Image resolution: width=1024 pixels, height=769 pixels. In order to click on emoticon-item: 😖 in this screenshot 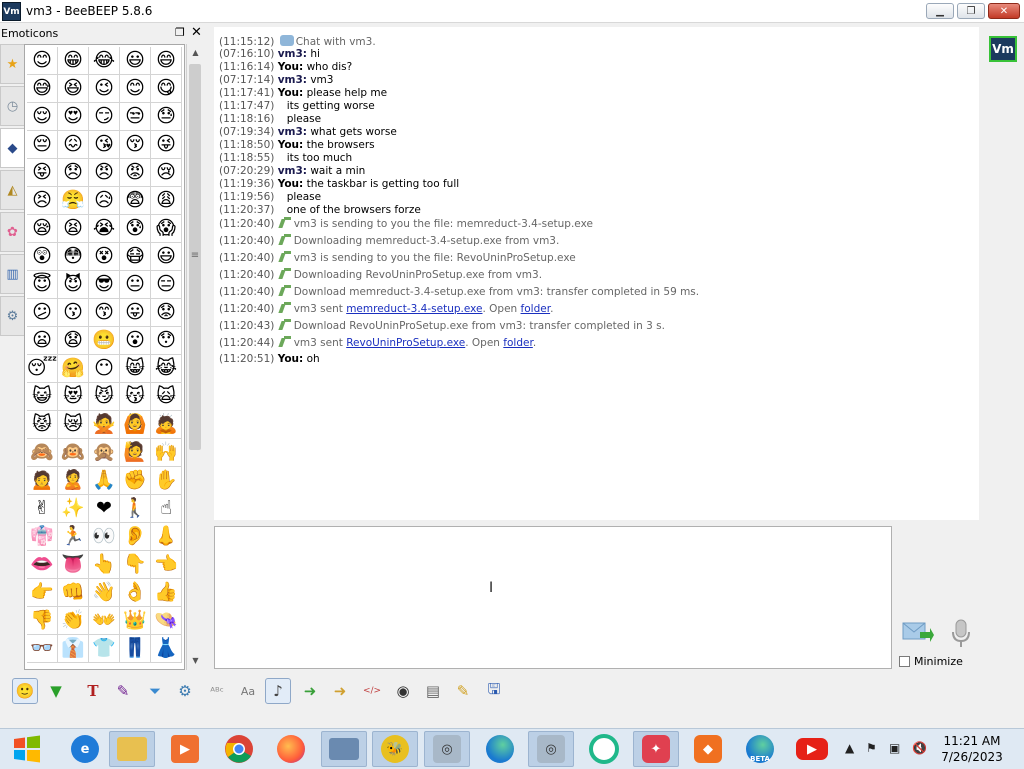, I will do `click(73, 145)`.